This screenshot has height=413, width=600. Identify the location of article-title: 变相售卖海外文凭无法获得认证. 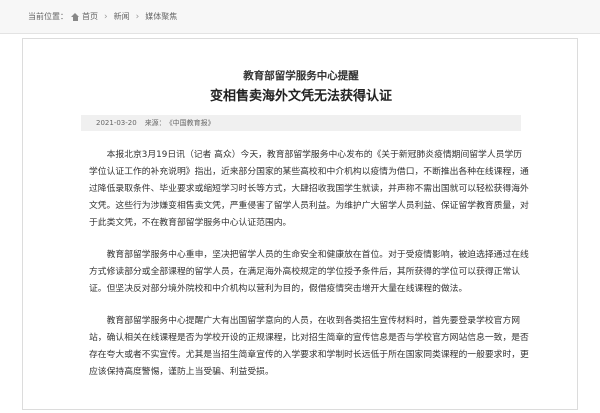
(300, 96).